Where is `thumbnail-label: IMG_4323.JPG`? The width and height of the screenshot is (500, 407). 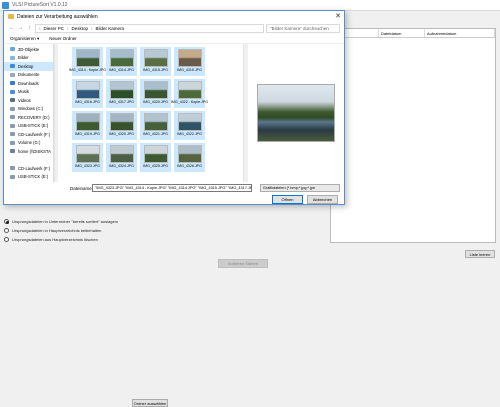
thumbnail-label: IMG_4323.JPG is located at coordinates (87, 166).